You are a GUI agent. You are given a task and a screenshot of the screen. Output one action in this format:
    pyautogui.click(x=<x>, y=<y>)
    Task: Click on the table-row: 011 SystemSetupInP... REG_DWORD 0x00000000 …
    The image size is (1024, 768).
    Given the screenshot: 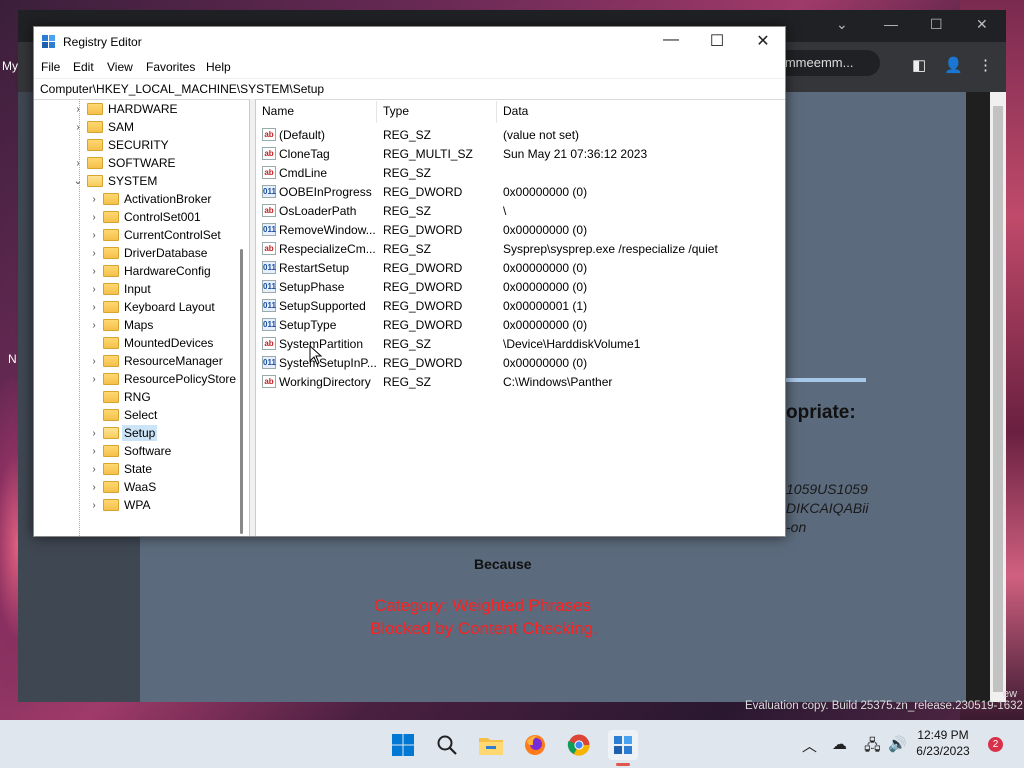 What is the action you would take?
    pyautogui.click(x=520, y=362)
    